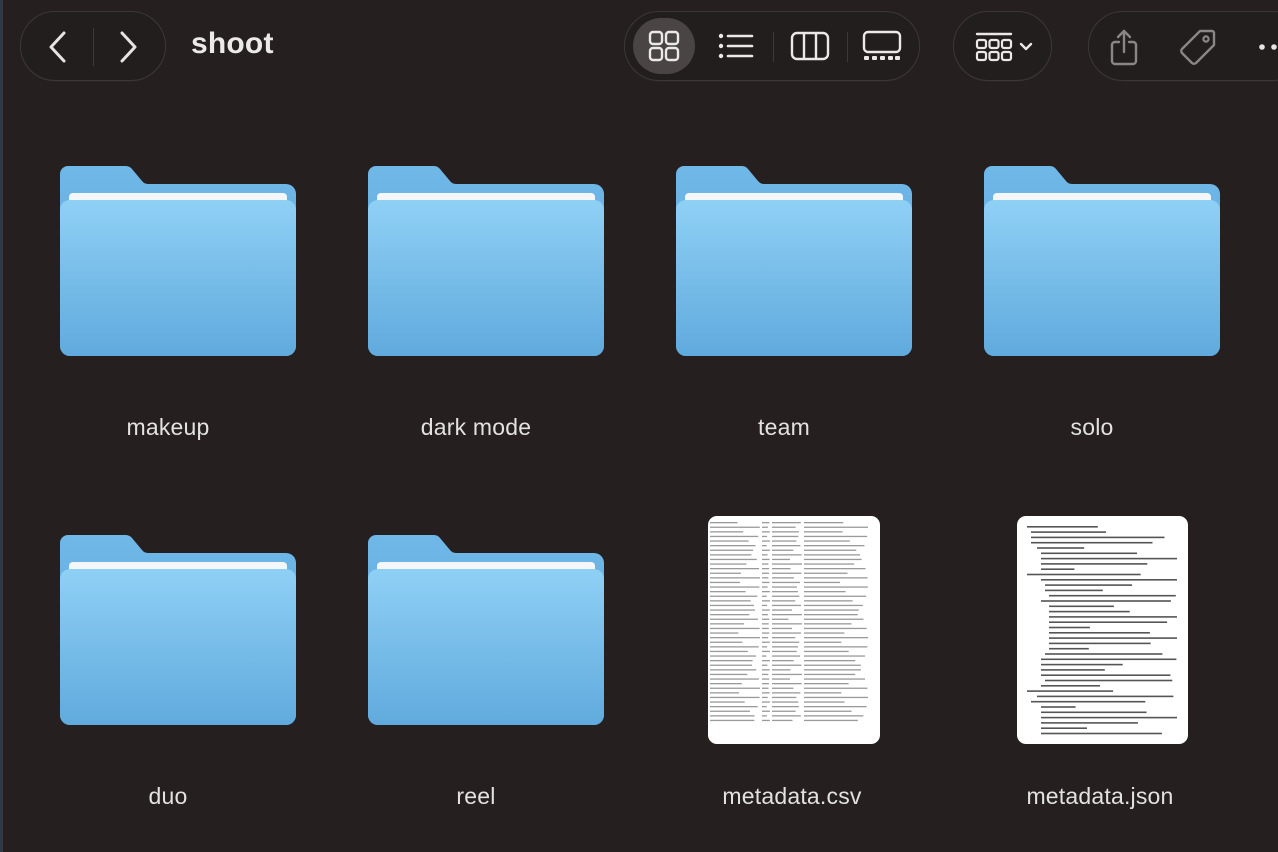 The width and height of the screenshot is (1278, 852). What do you see at coordinates (1, 426) in the screenshot?
I see `window-edge` at bounding box center [1, 426].